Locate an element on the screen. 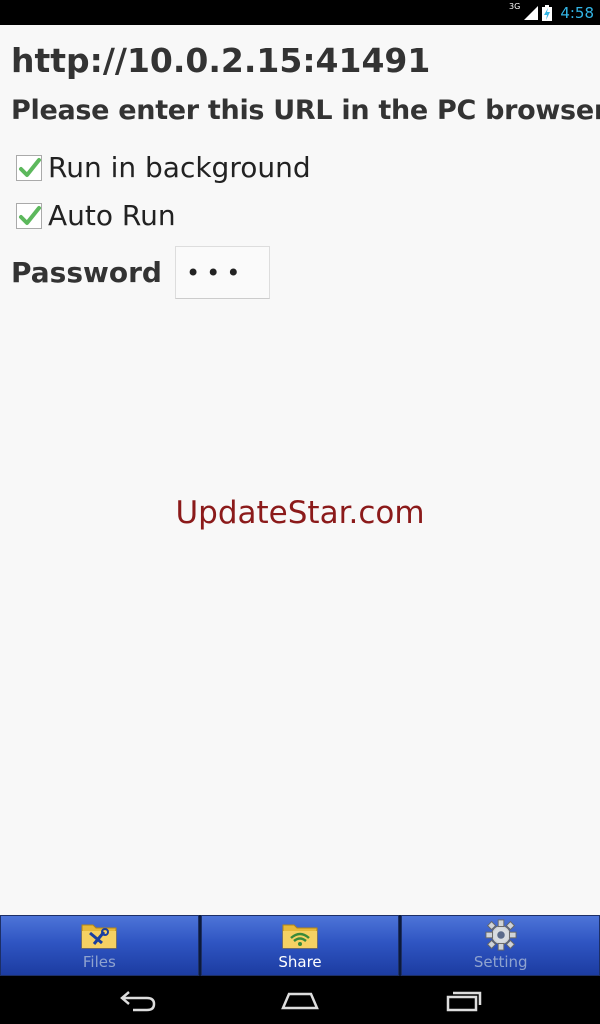  tab-setting: Setting is located at coordinates (500, 945).